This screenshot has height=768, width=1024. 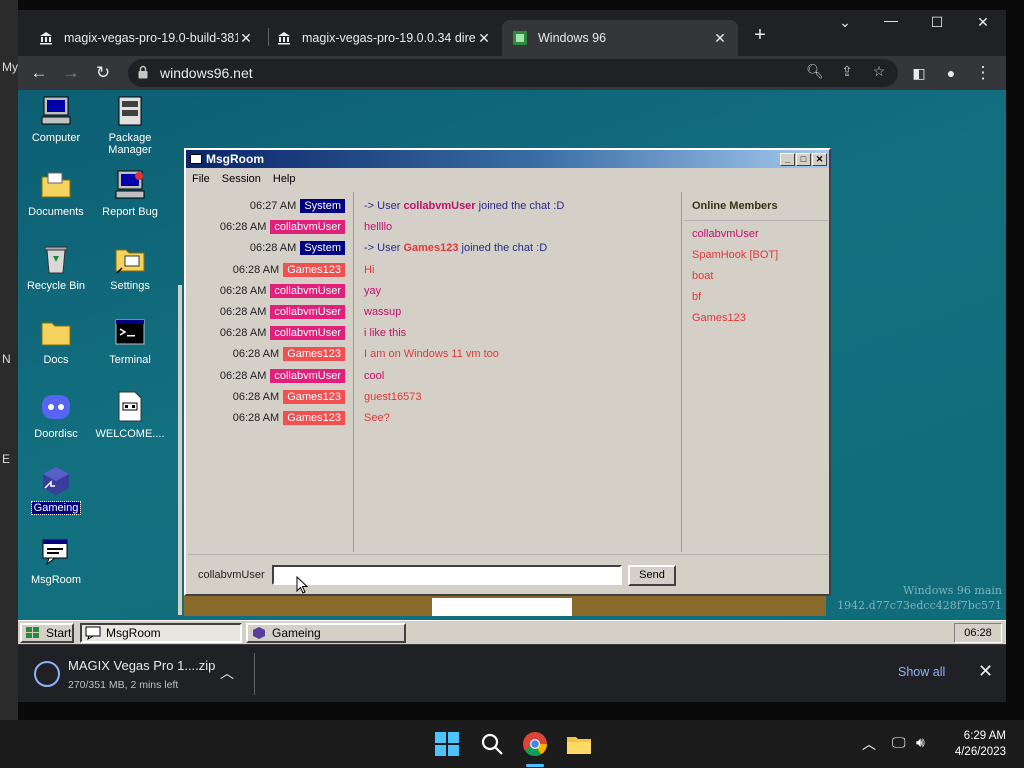 I want to click on close-button: ✕, so click(x=819, y=159).